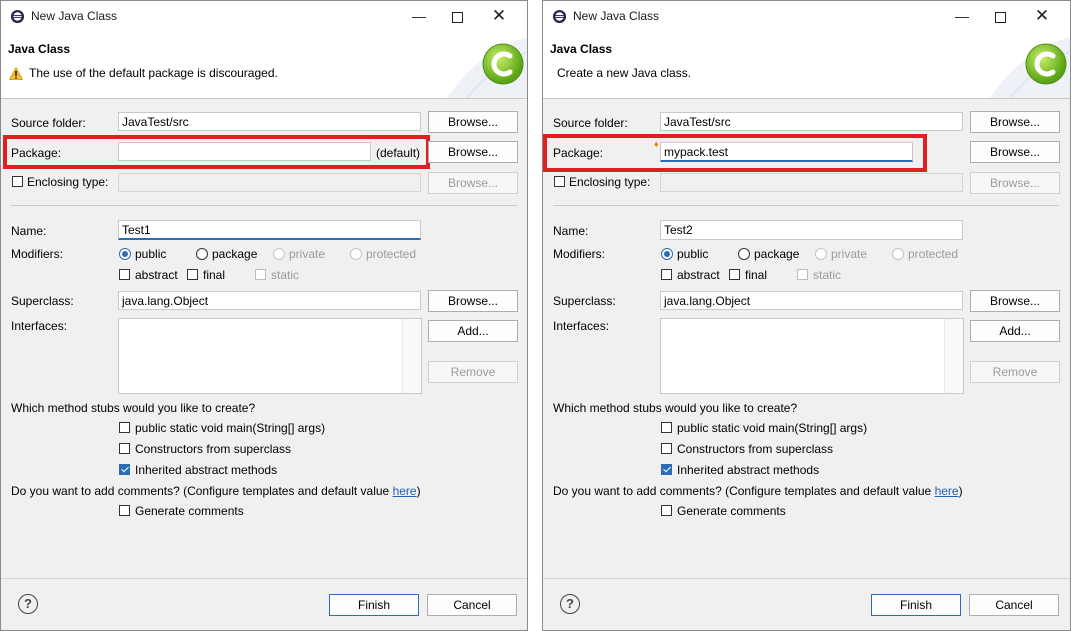  Describe the element at coordinates (213, 449) in the screenshot. I see `constructors-label: Constructors from superclass` at that location.